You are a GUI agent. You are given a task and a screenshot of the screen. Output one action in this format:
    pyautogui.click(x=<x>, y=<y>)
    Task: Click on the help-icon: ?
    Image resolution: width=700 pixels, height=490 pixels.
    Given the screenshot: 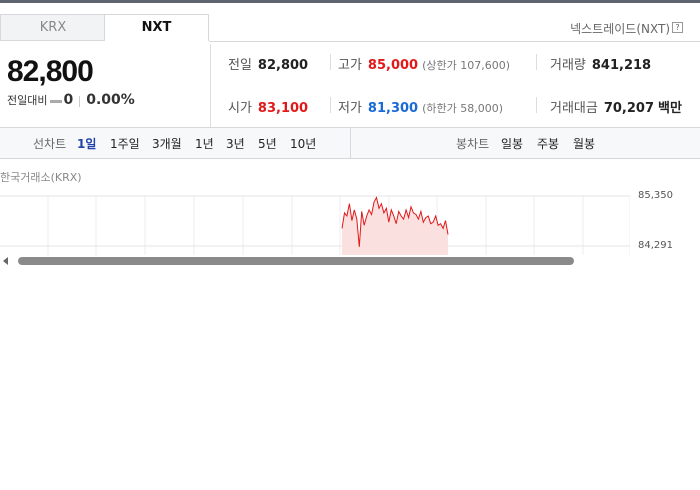 What is the action you would take?
    pyautogui.click(x=677, y=27)
    